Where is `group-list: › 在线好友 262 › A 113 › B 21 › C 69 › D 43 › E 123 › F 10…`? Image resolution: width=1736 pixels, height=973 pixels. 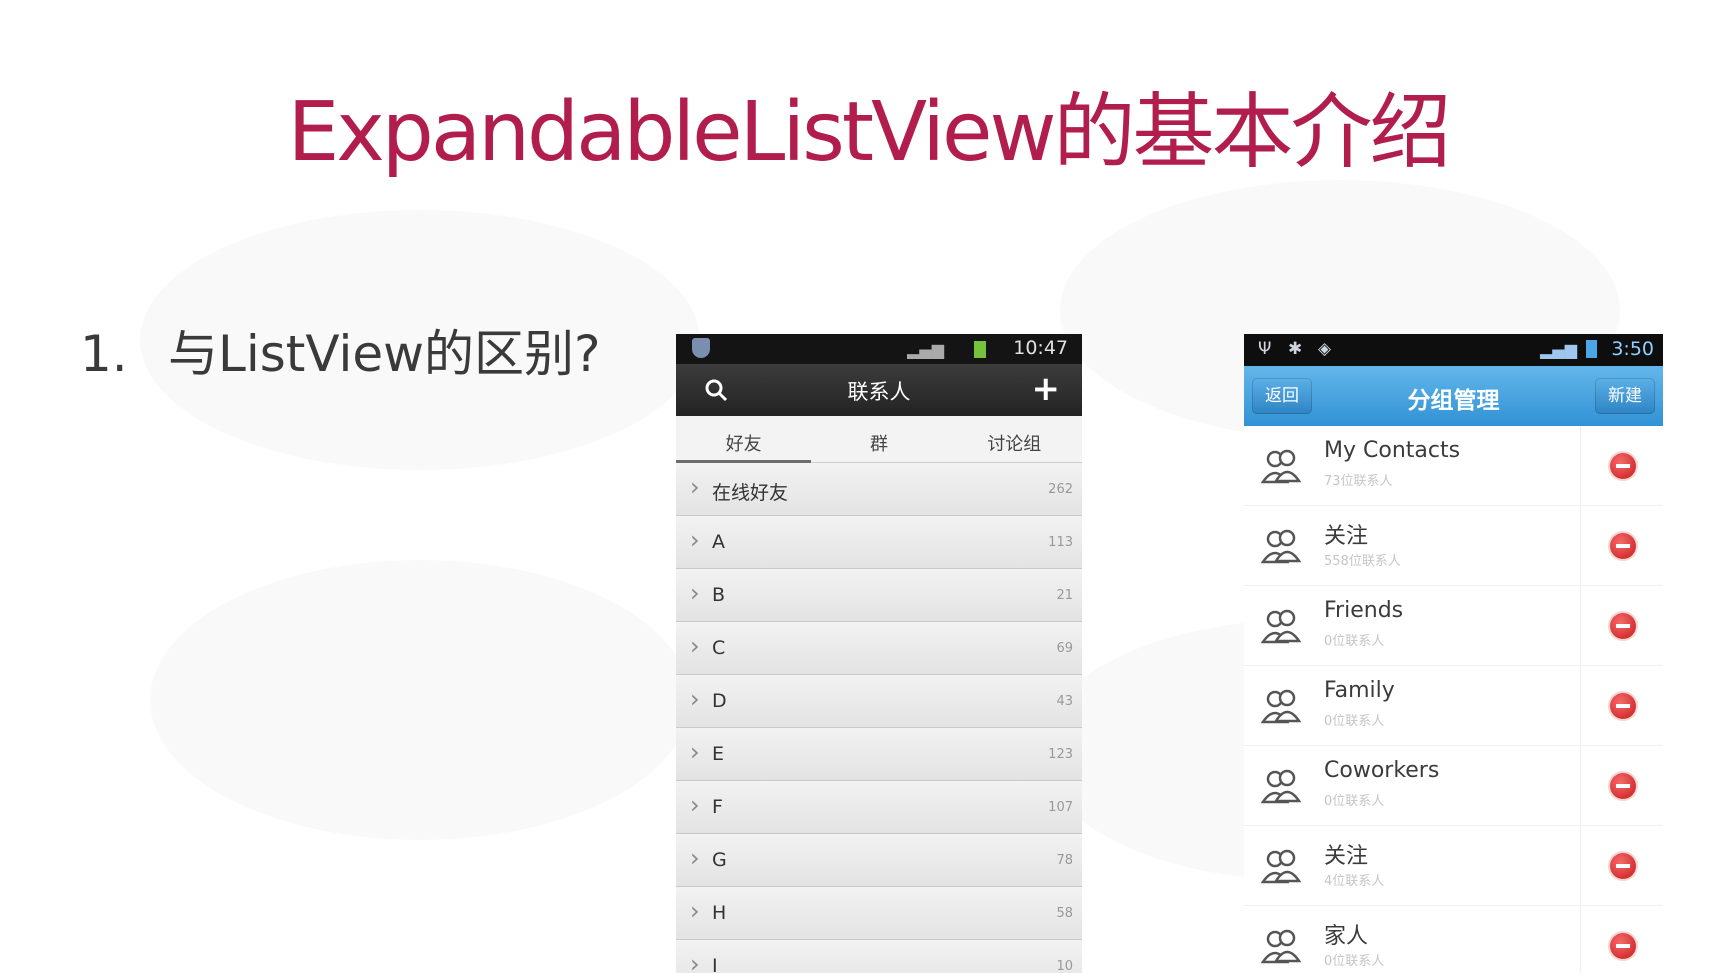
group-list: › 在线好友 262 › A 113 › B 21 › C 69 › D 43 › E 123 › F 10… is located at coordinates (879, 718).